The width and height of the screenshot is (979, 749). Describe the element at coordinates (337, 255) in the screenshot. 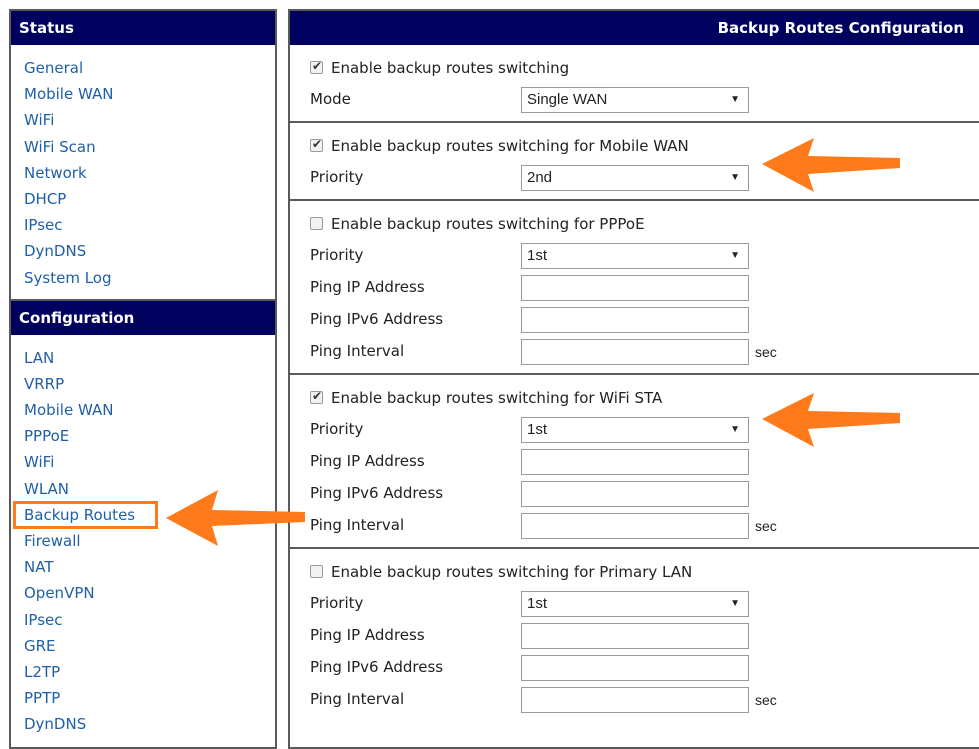

I see `pppoe-priority-label: Priority` at that location.